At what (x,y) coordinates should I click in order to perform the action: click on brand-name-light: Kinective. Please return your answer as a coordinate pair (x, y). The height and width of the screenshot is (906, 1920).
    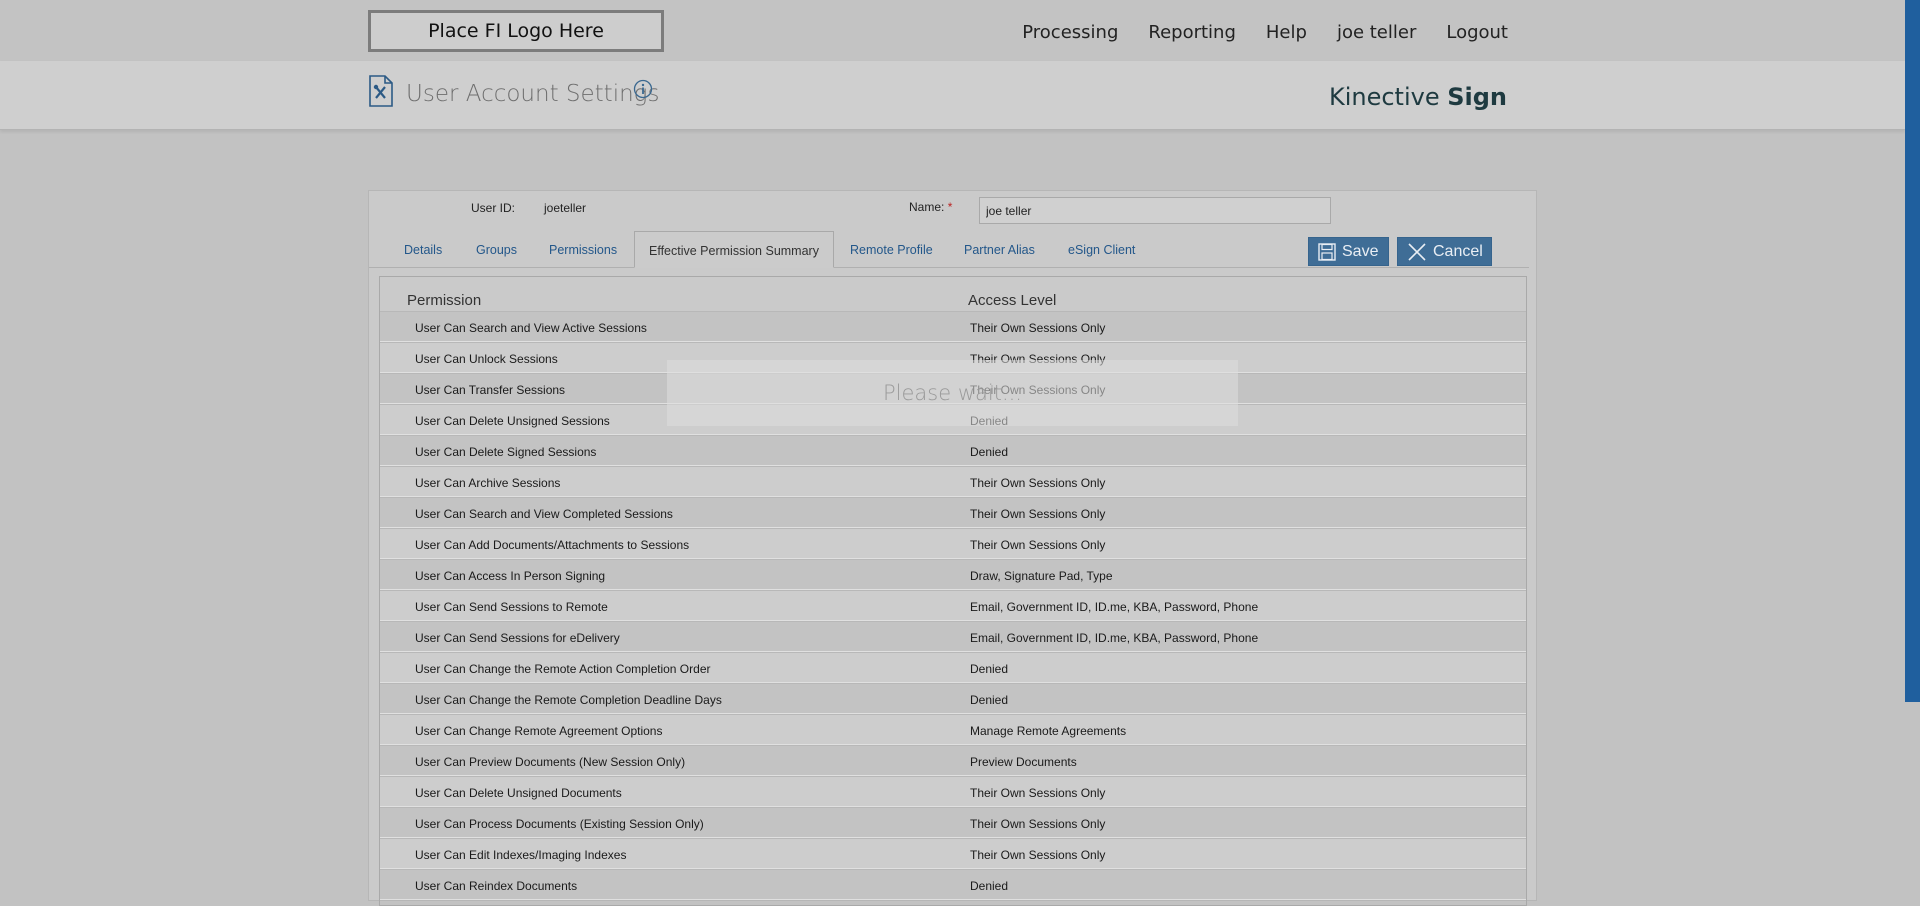
    Looking at the image, I should click on (1384, 97).